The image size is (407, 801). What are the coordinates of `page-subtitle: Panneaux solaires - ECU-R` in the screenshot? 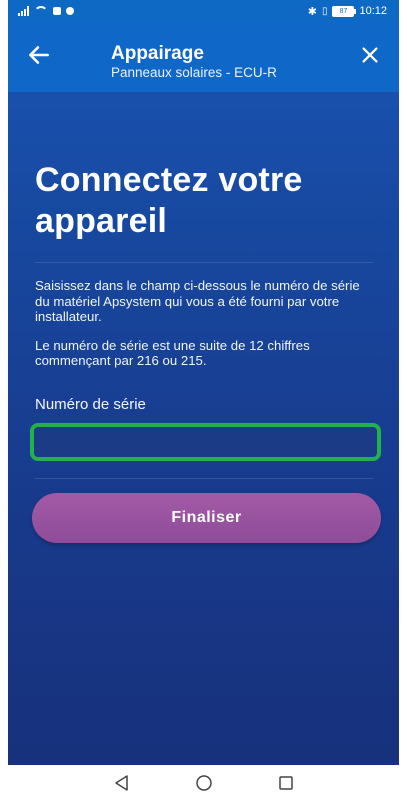 It's located at (194, 72).